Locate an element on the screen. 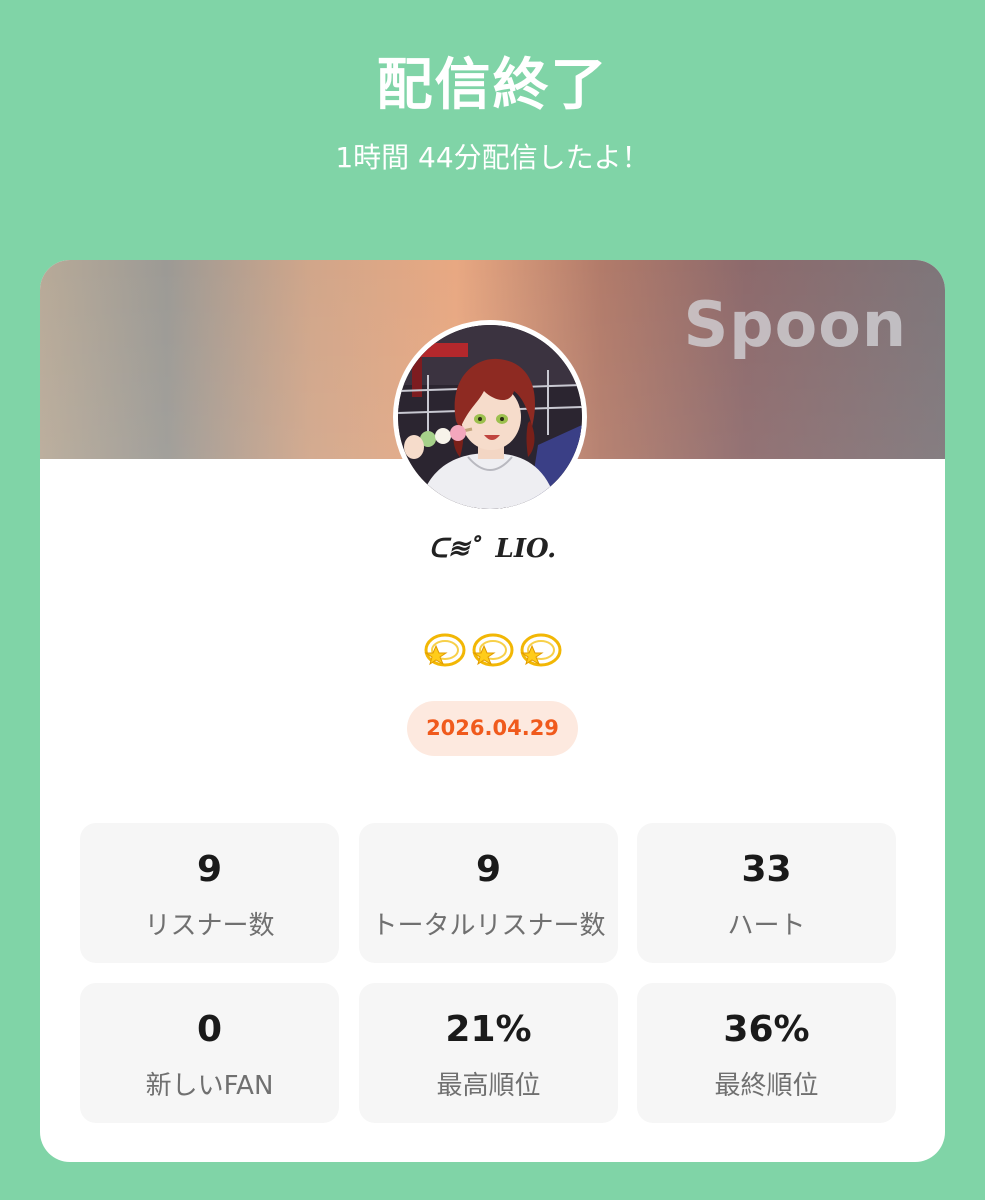 The width and height of the screenshot is (985, 1200). stat-total-listeners: 9 トータルリスナー数 is located at coordinates (488, 893).